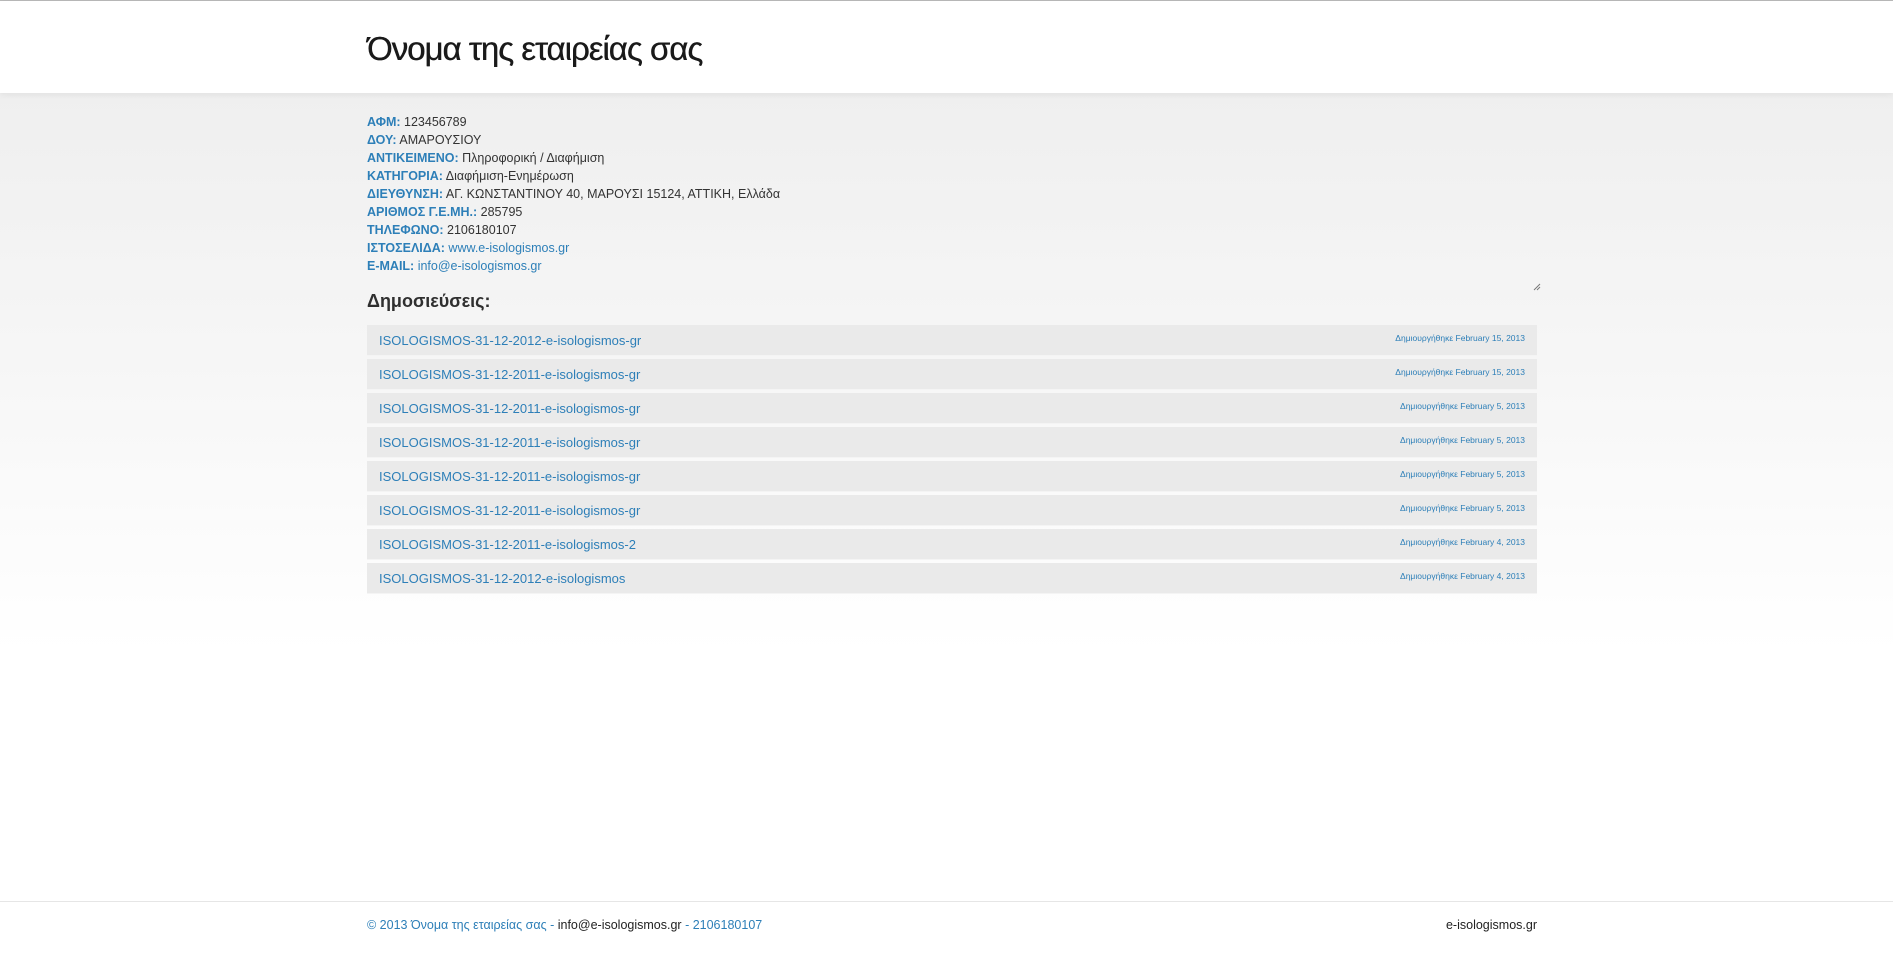 The width and height of the screenshot is (1893, 955). I want to click on footer-phone: 2106180107, so click(727, 925).